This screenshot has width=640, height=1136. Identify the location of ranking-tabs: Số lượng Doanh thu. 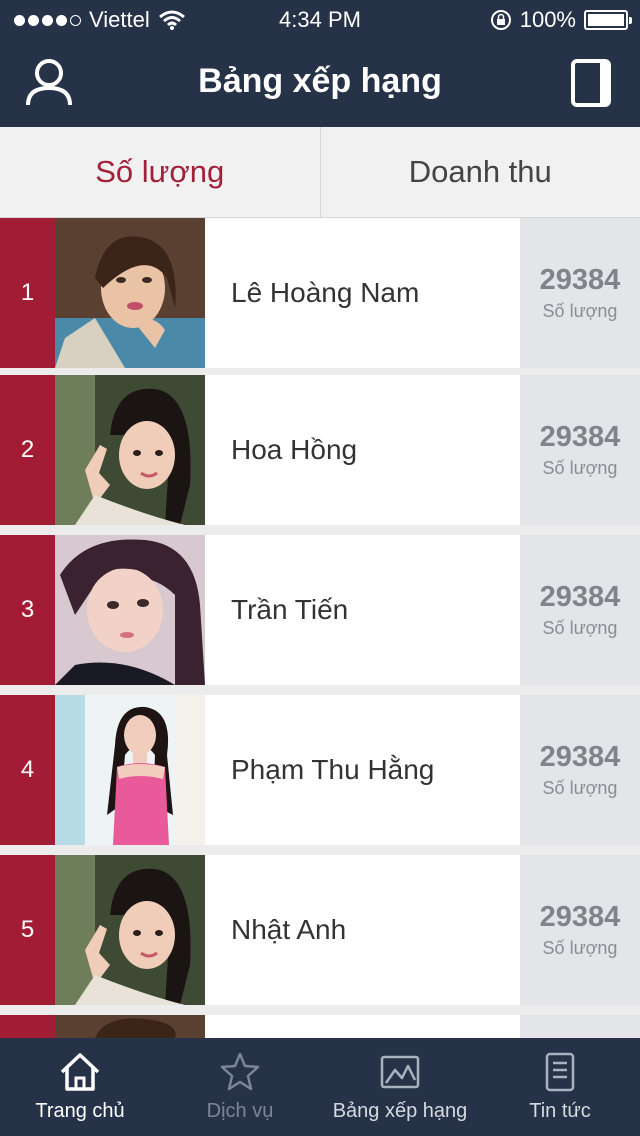
(320, 172).